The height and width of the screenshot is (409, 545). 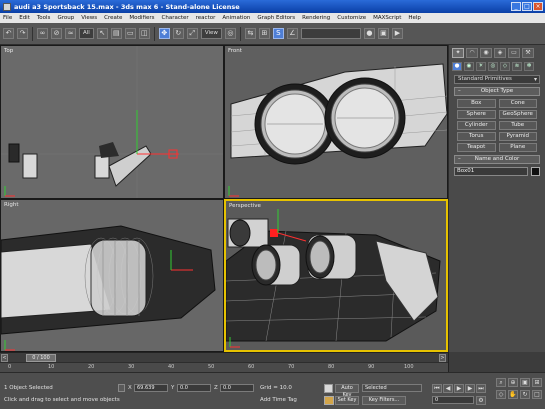 I want to click on maximize-button: □, so click(x=527, y=6).